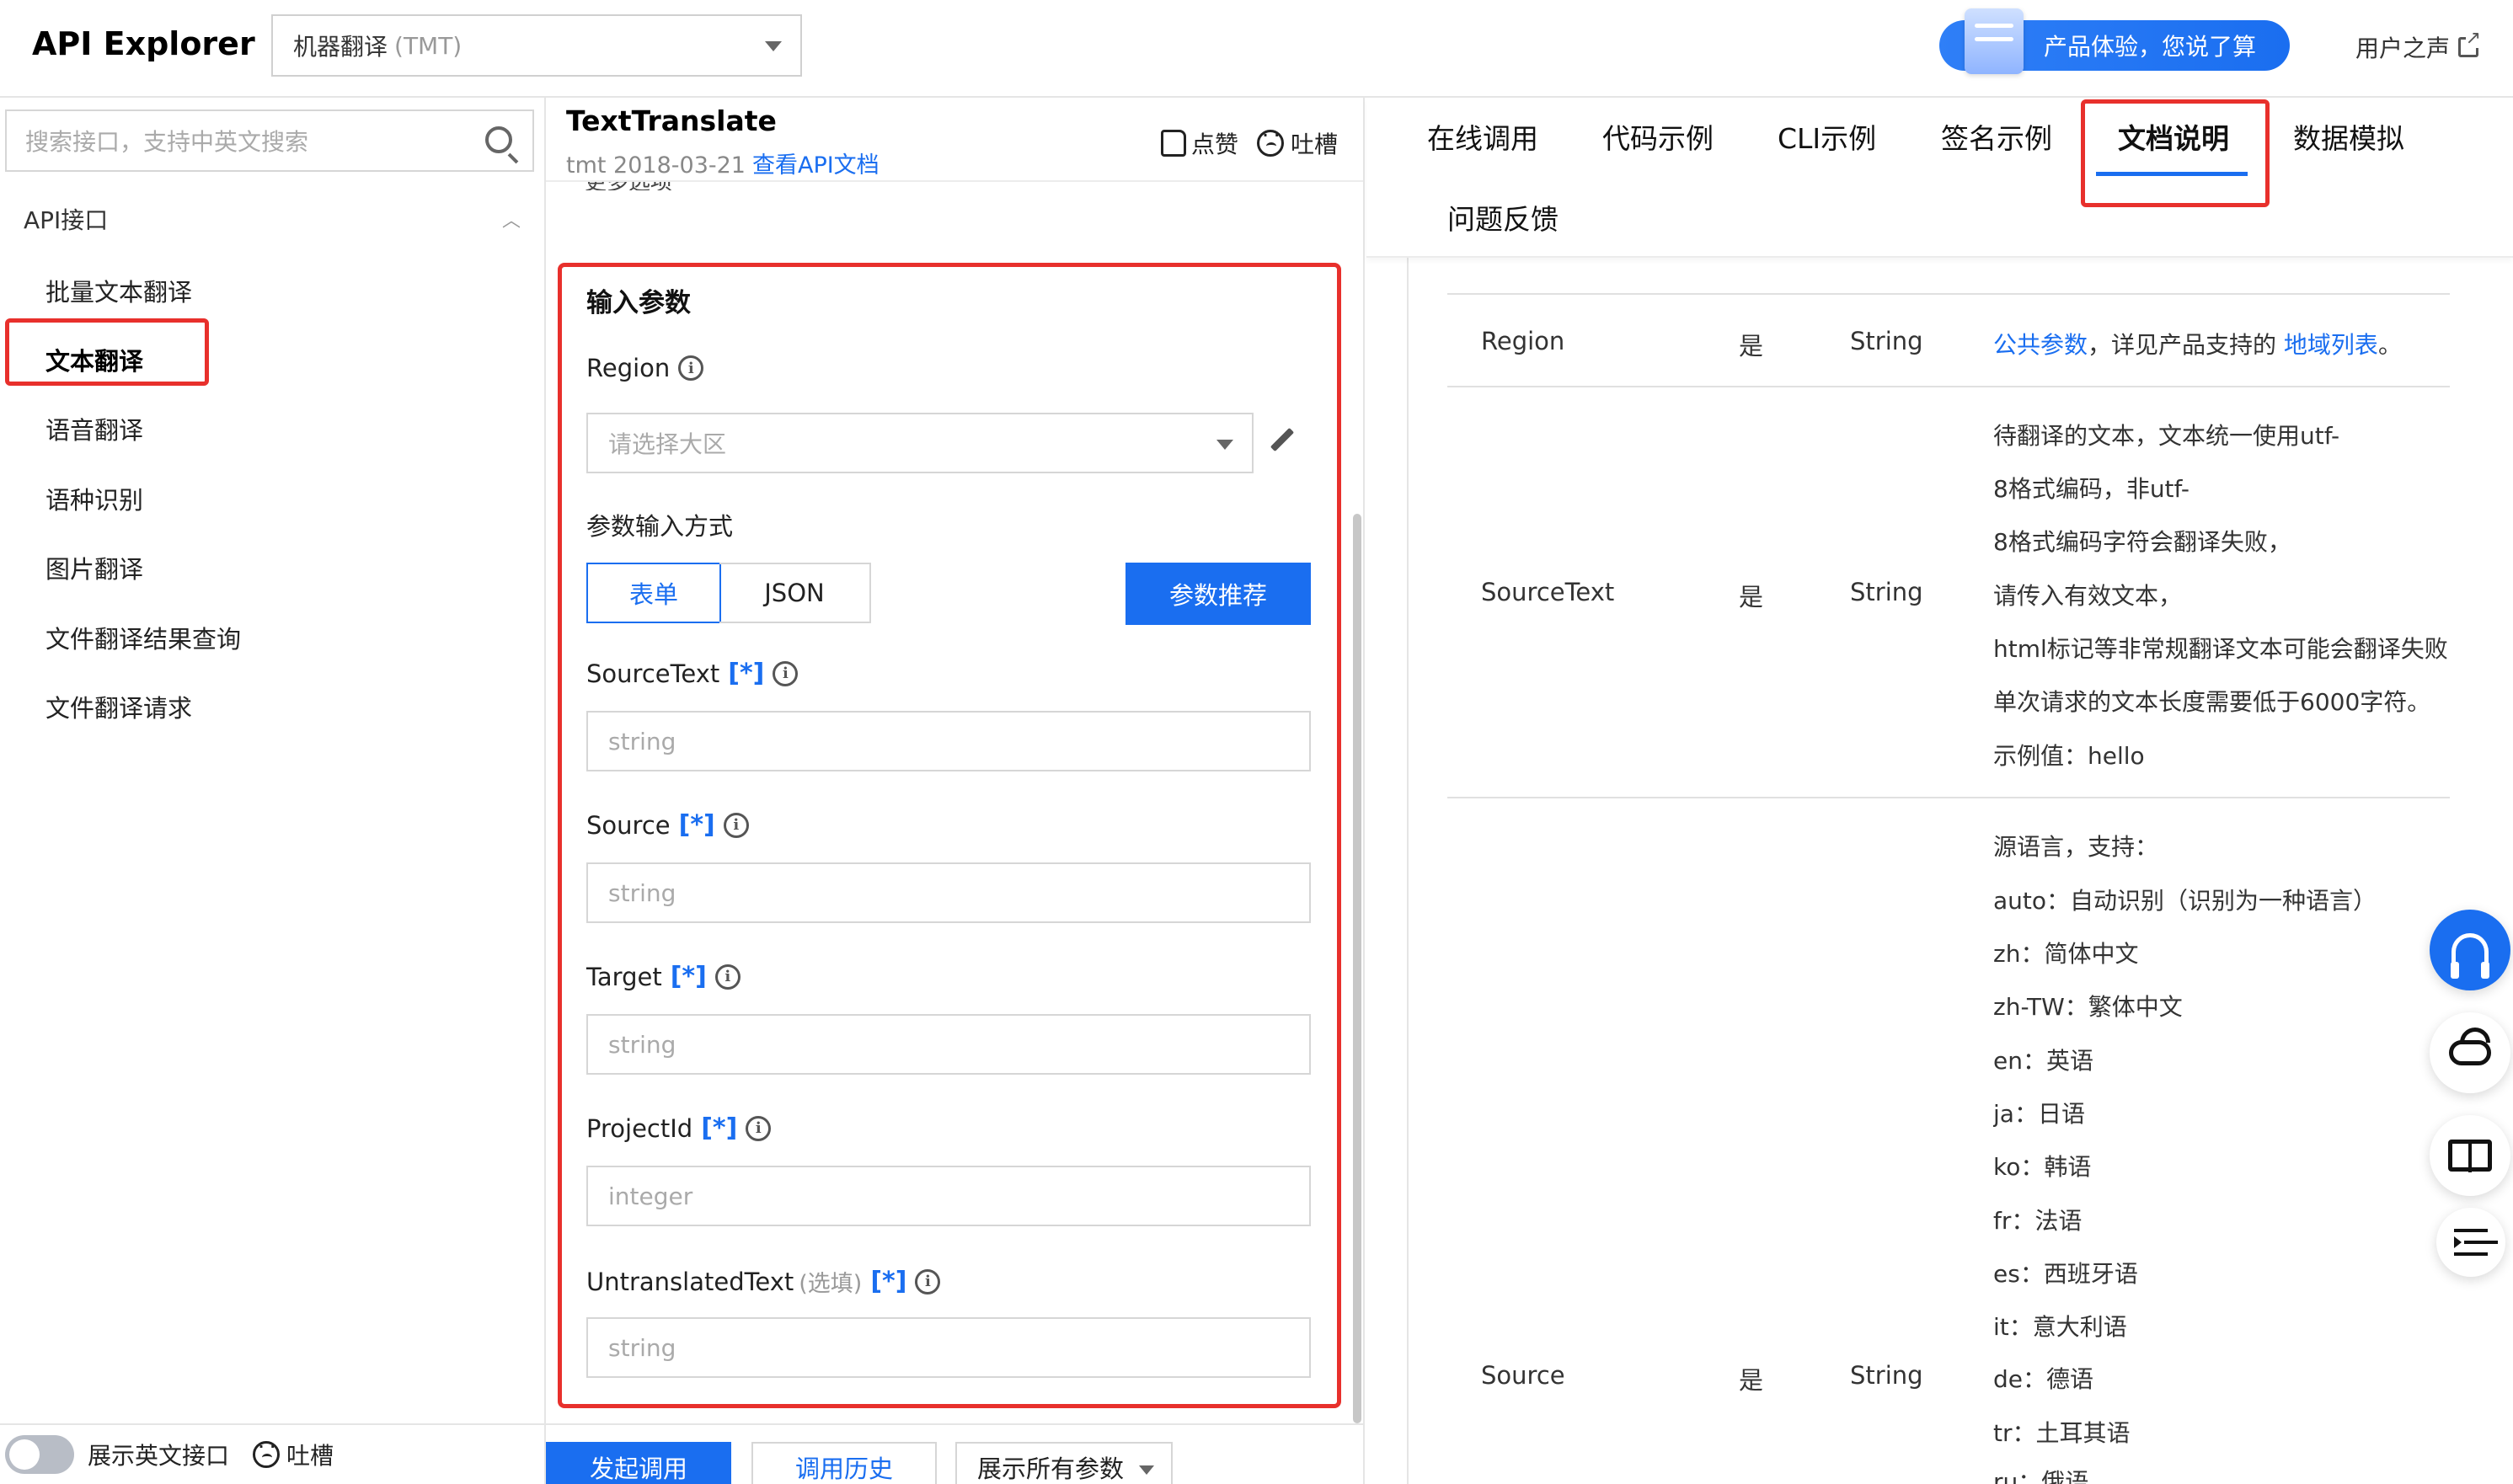 This screenshot has width=2513, height=1484. I want to click on region-select: 请选择大区, so click(920, 443).